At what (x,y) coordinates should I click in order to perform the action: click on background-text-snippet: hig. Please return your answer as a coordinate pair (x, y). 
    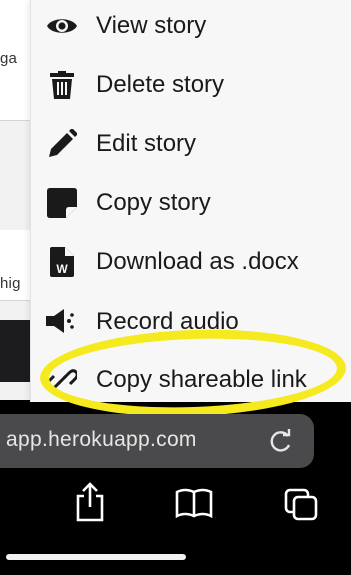
    Looking at the image, I should click on (10, 283).